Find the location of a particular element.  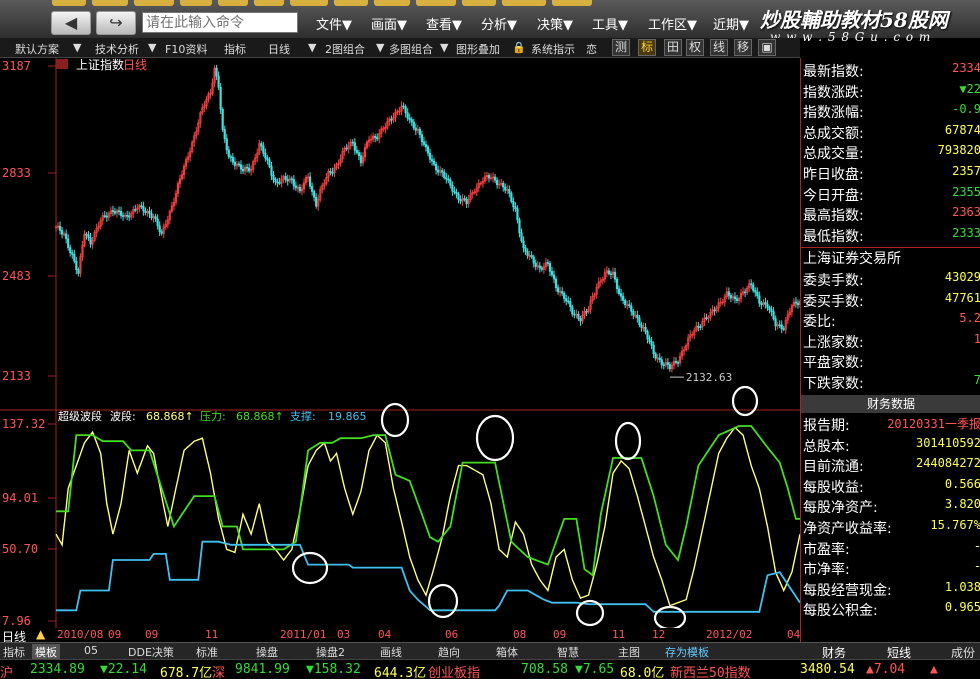

indicator-tab: 存为模板 is located at coordinates (687, 652).